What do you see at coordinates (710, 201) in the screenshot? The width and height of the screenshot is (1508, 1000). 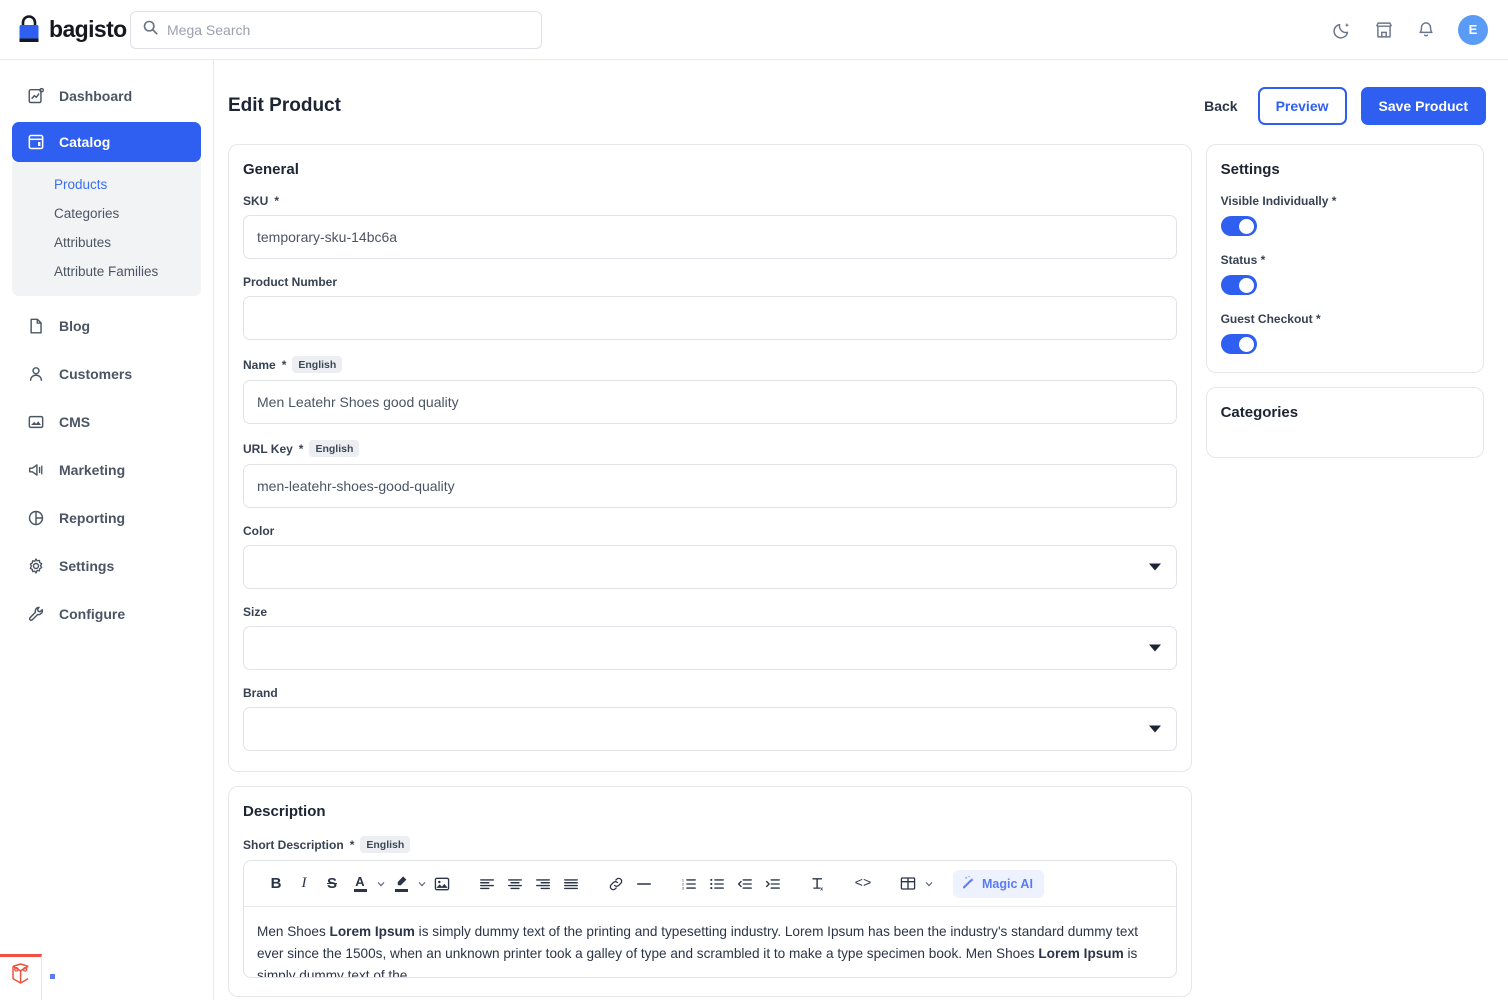 I see `field-label: SKU *` at bounding box center [710, 201].